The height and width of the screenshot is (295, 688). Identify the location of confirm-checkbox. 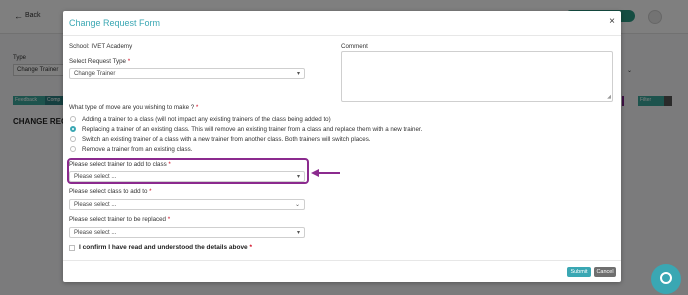
(72, 248).